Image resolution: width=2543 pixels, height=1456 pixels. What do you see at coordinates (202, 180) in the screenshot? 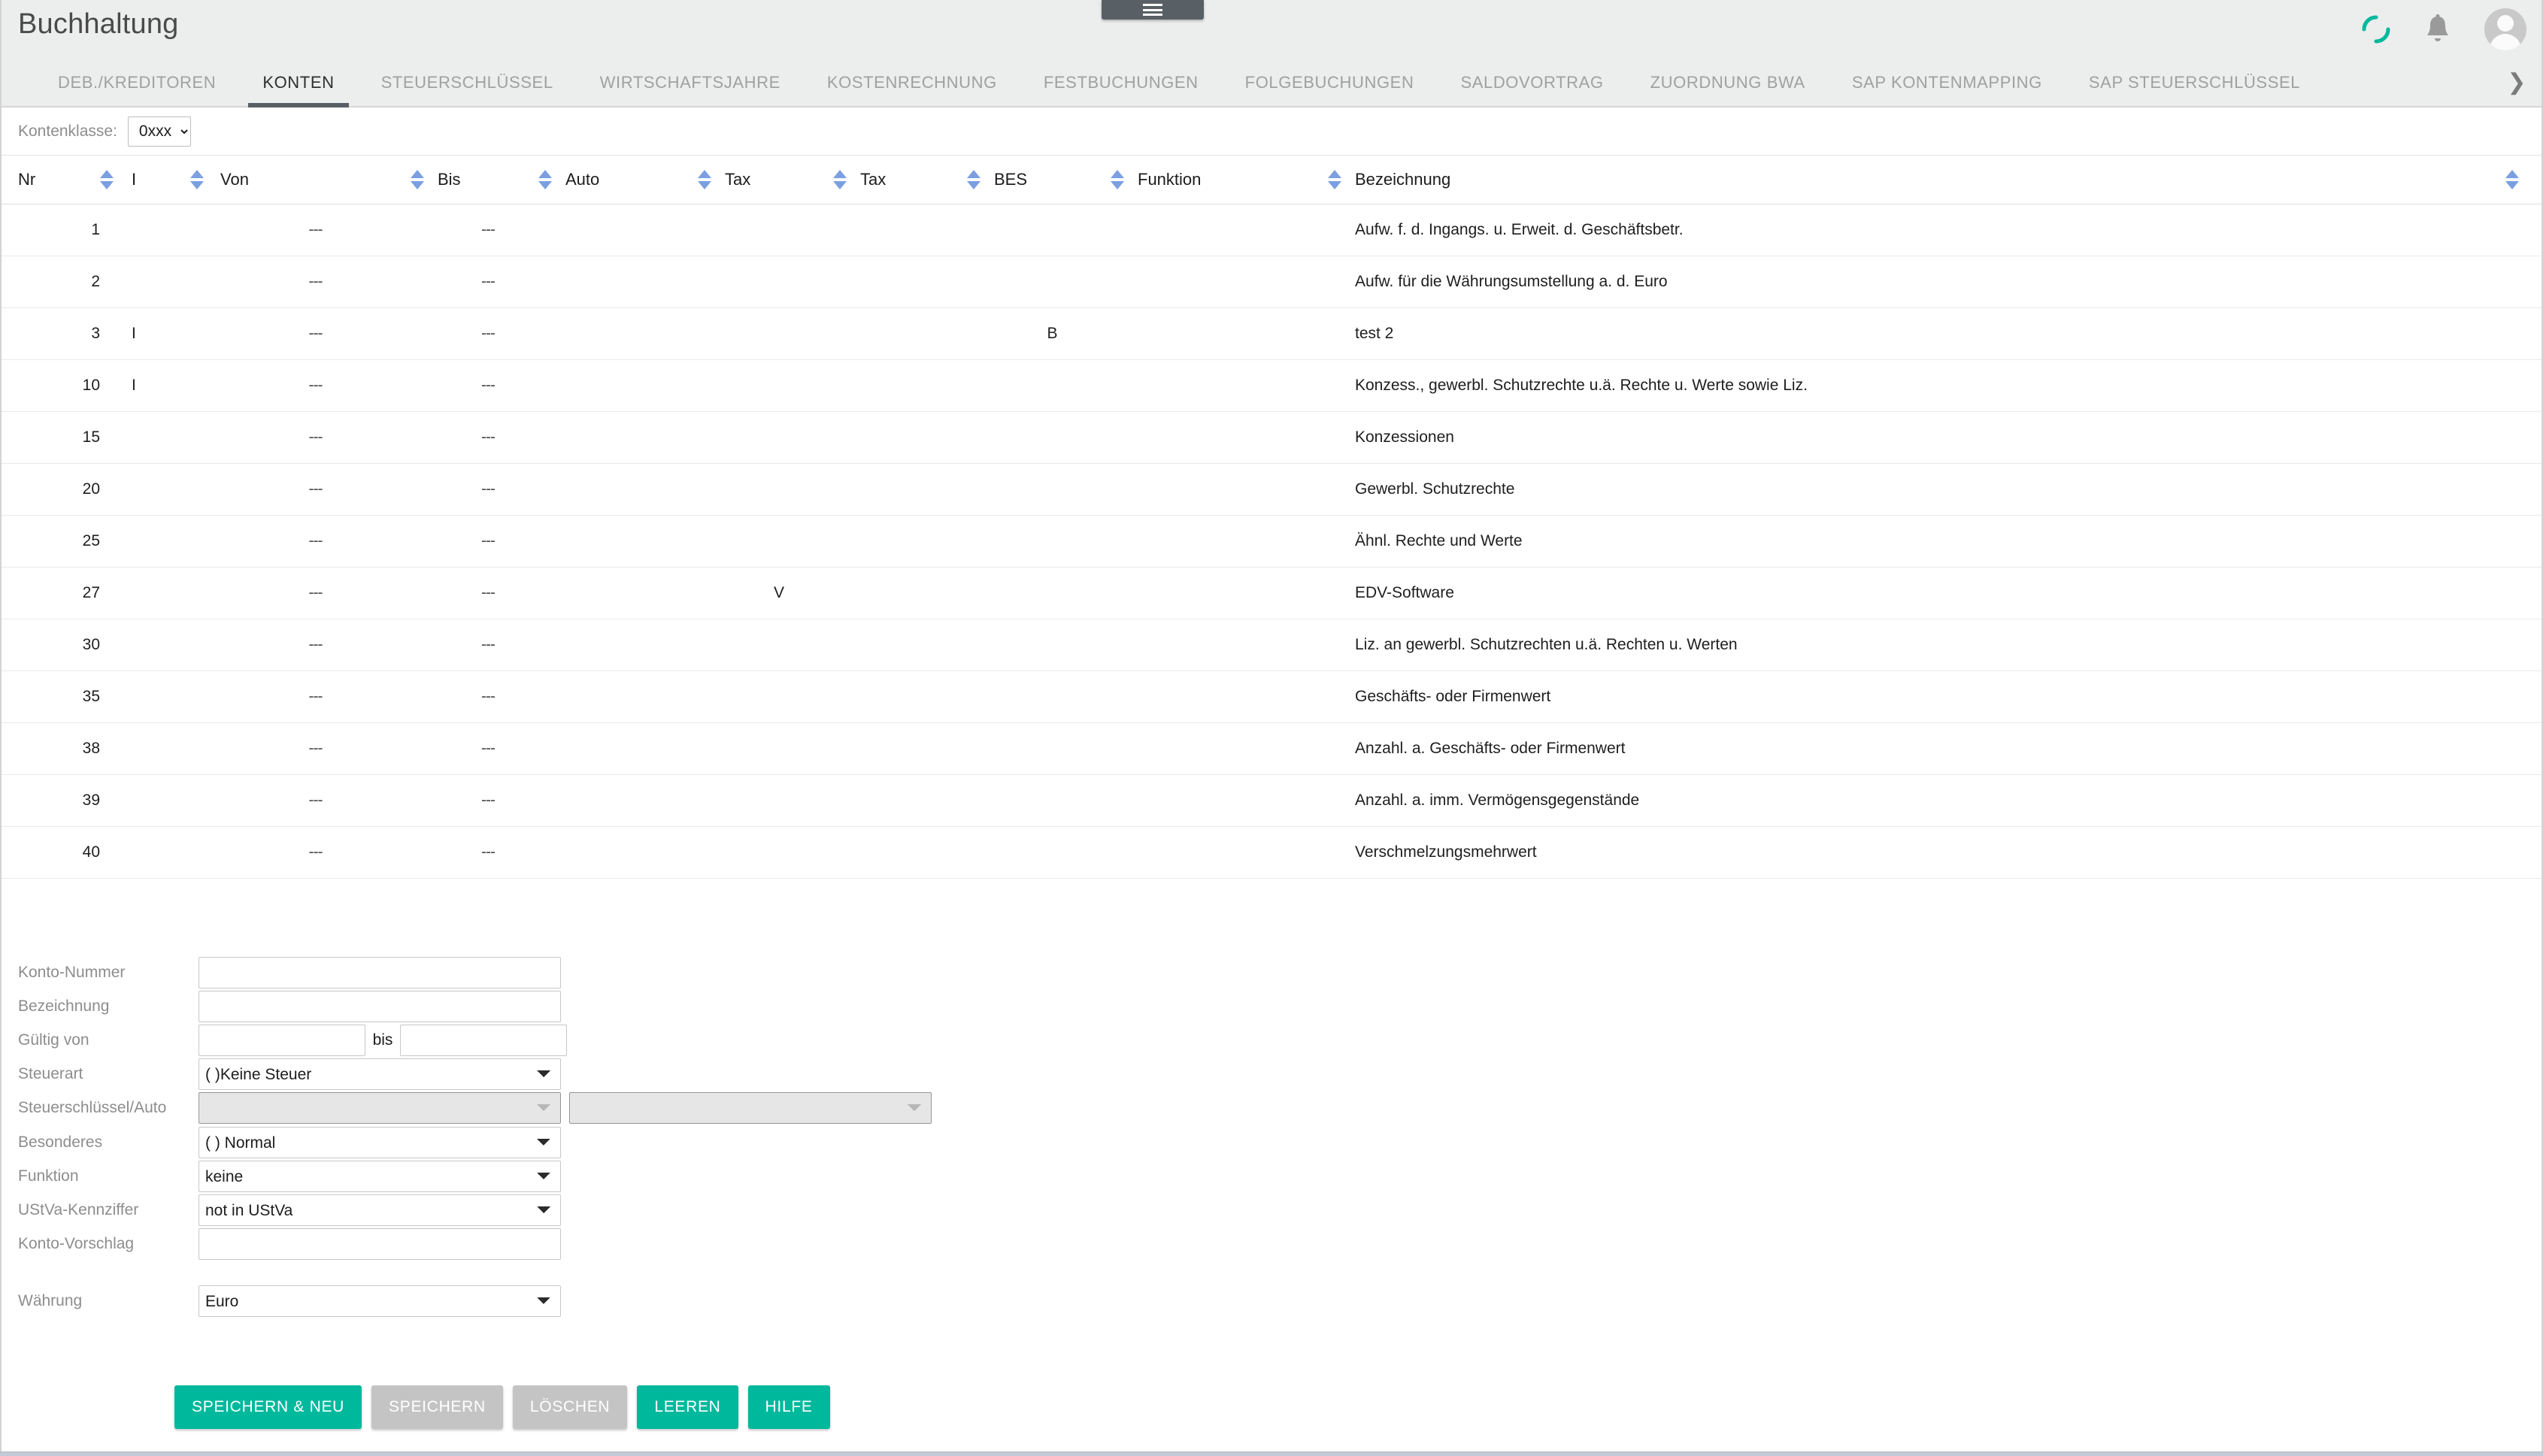
I see `sort-i` at bounding box center [202, 180].